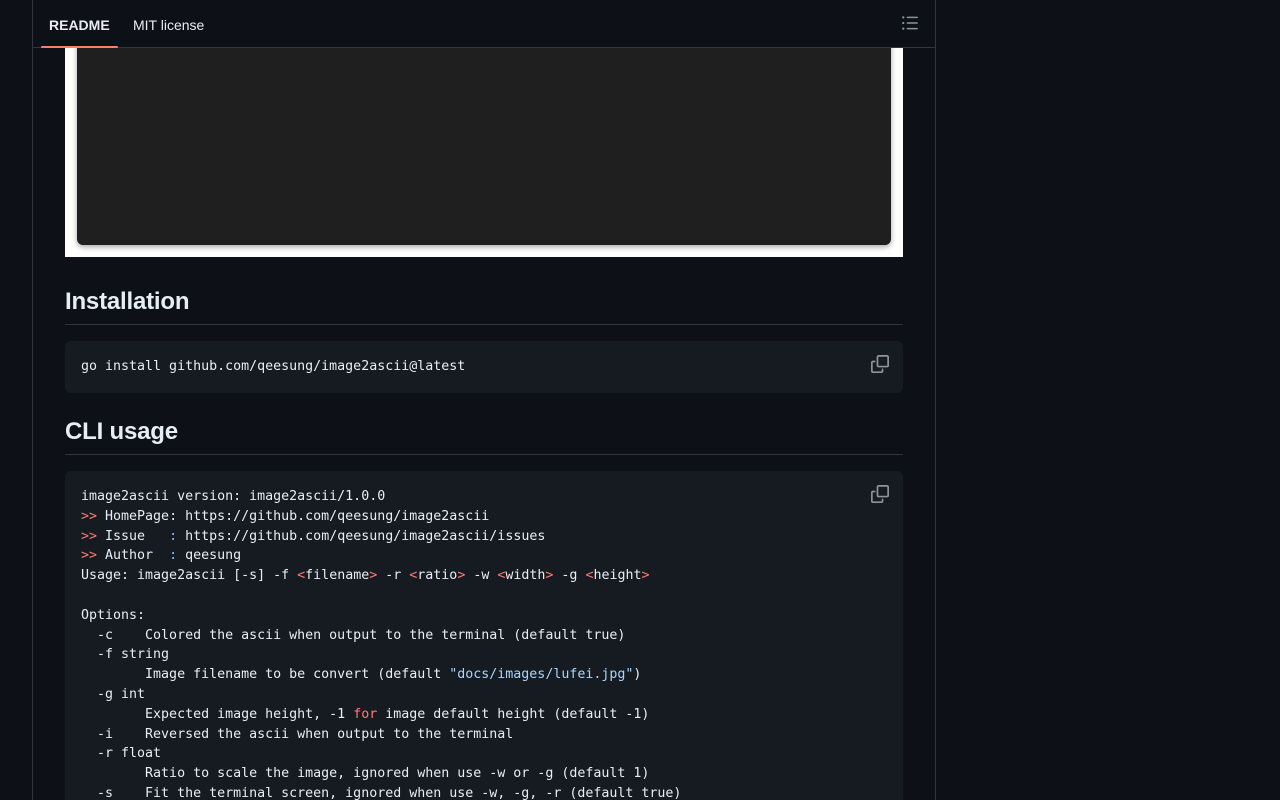  Describe the element at coordinates (637, 675) in the screenshot. I see `code-text: )` at that location.